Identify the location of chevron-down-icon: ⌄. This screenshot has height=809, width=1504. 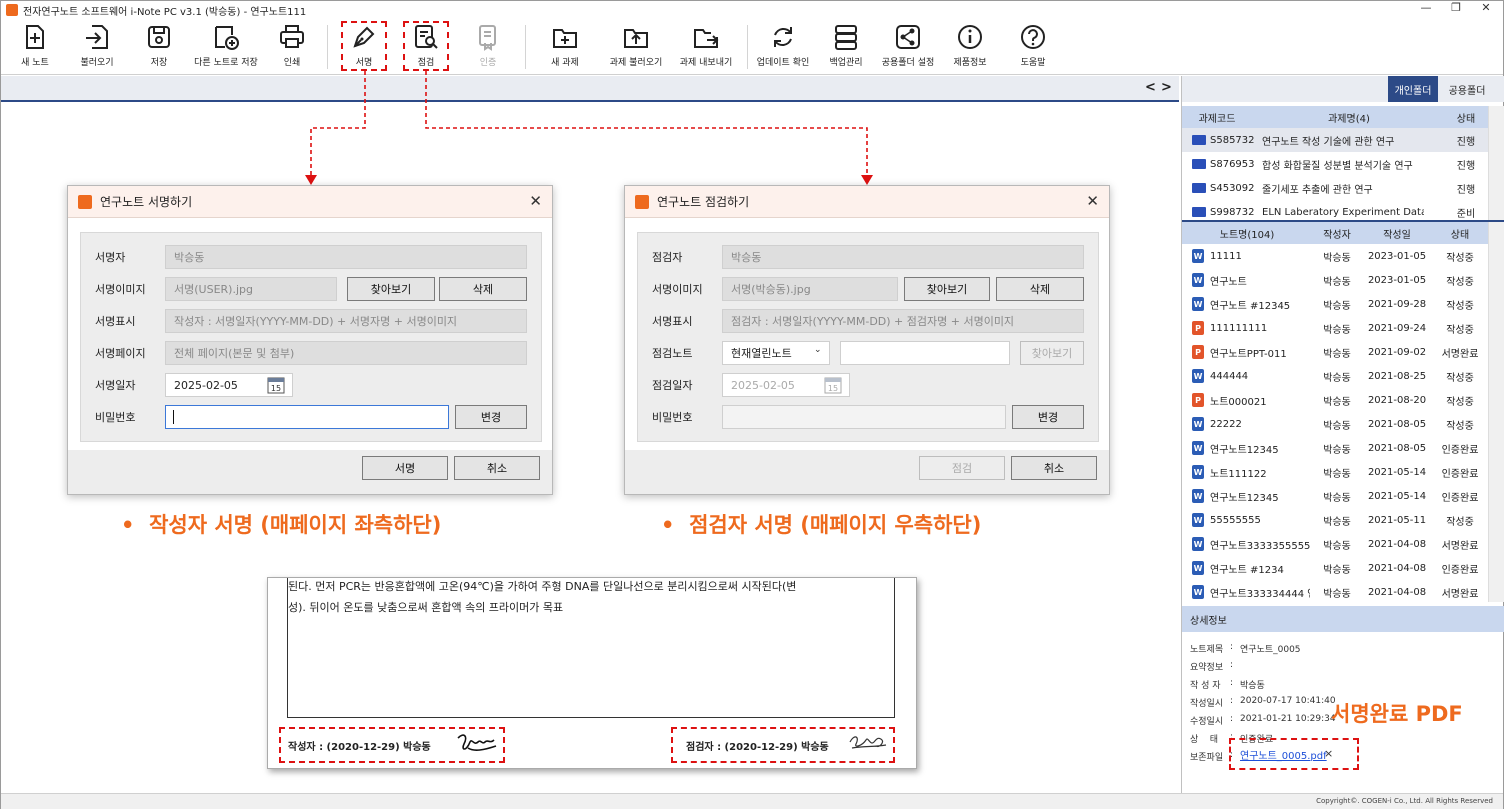
(818, 350).